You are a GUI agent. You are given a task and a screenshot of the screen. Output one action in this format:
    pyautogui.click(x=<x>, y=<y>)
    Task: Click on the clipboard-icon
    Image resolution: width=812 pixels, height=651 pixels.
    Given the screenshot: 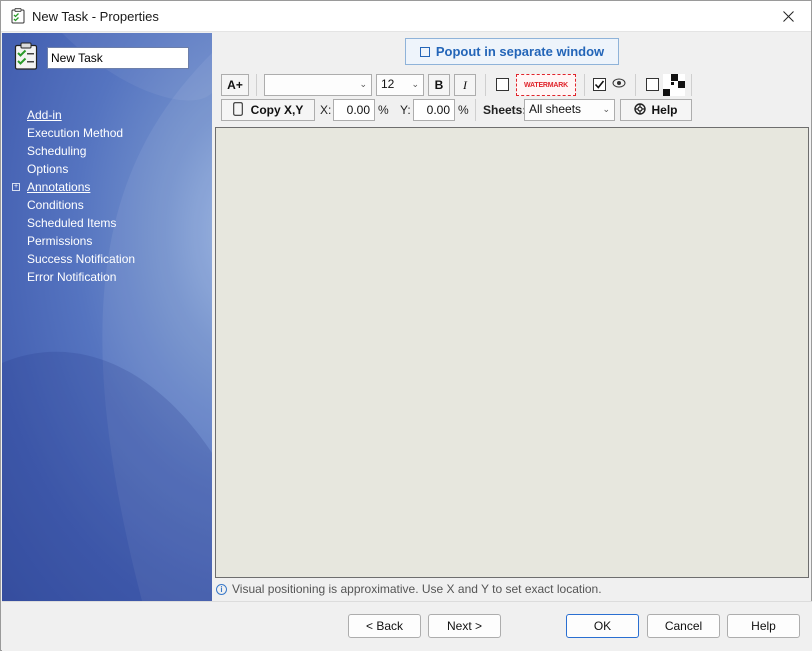 What is the action you would take?
    pyautogui.click(x=237, y=110)
    